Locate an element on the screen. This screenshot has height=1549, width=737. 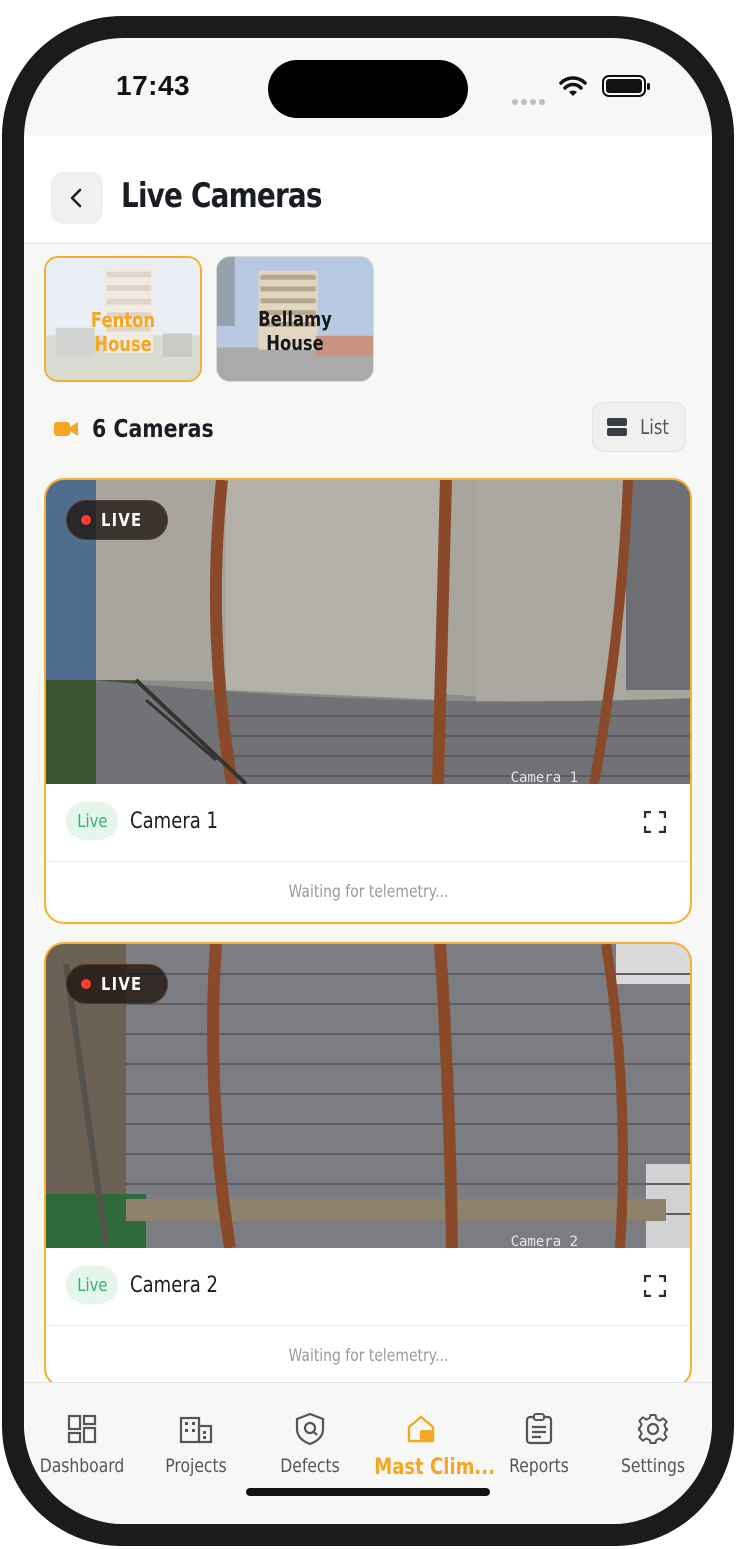
building-icon is located at coordinates (196, 1430).